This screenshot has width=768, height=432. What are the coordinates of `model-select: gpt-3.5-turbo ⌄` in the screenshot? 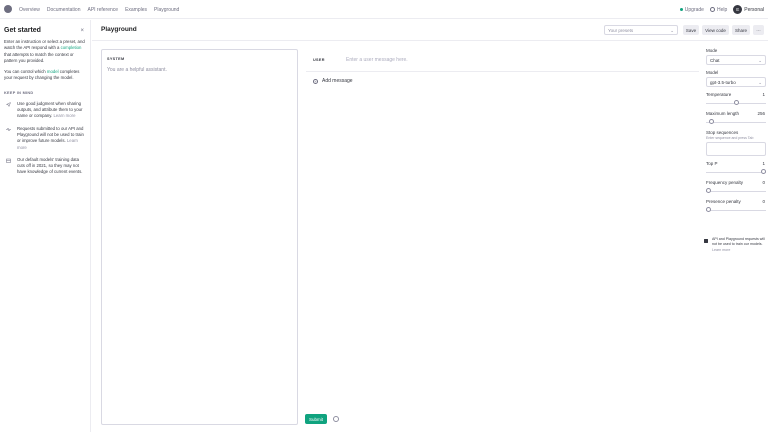 It's located at (736, 82).